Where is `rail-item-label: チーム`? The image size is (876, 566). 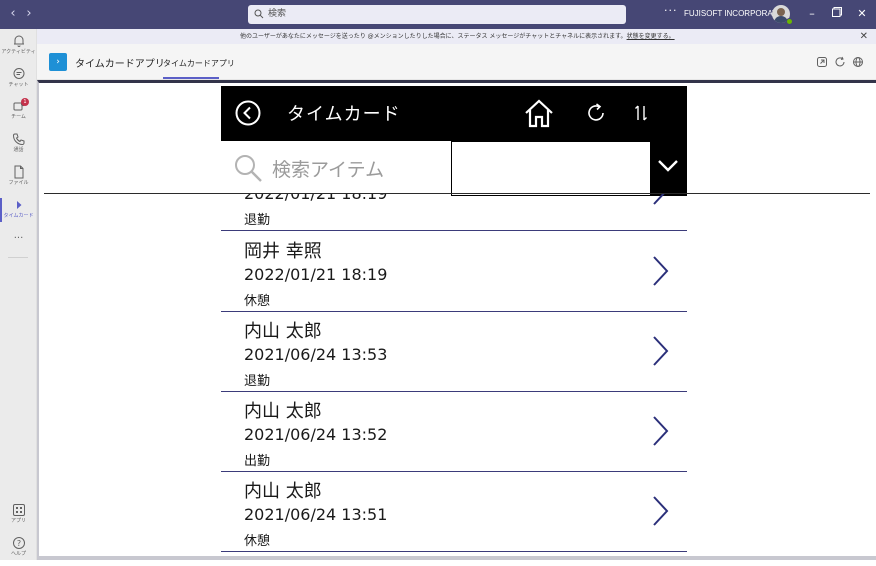
rail-item-label: チーム is located at coordinates (18, 117).